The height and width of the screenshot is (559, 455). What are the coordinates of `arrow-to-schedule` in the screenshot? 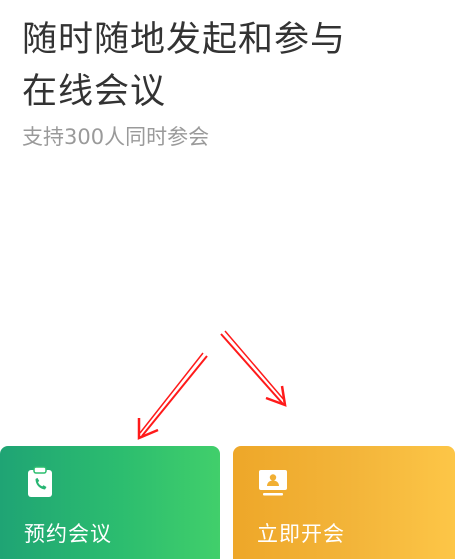 It's located at (172, 396).